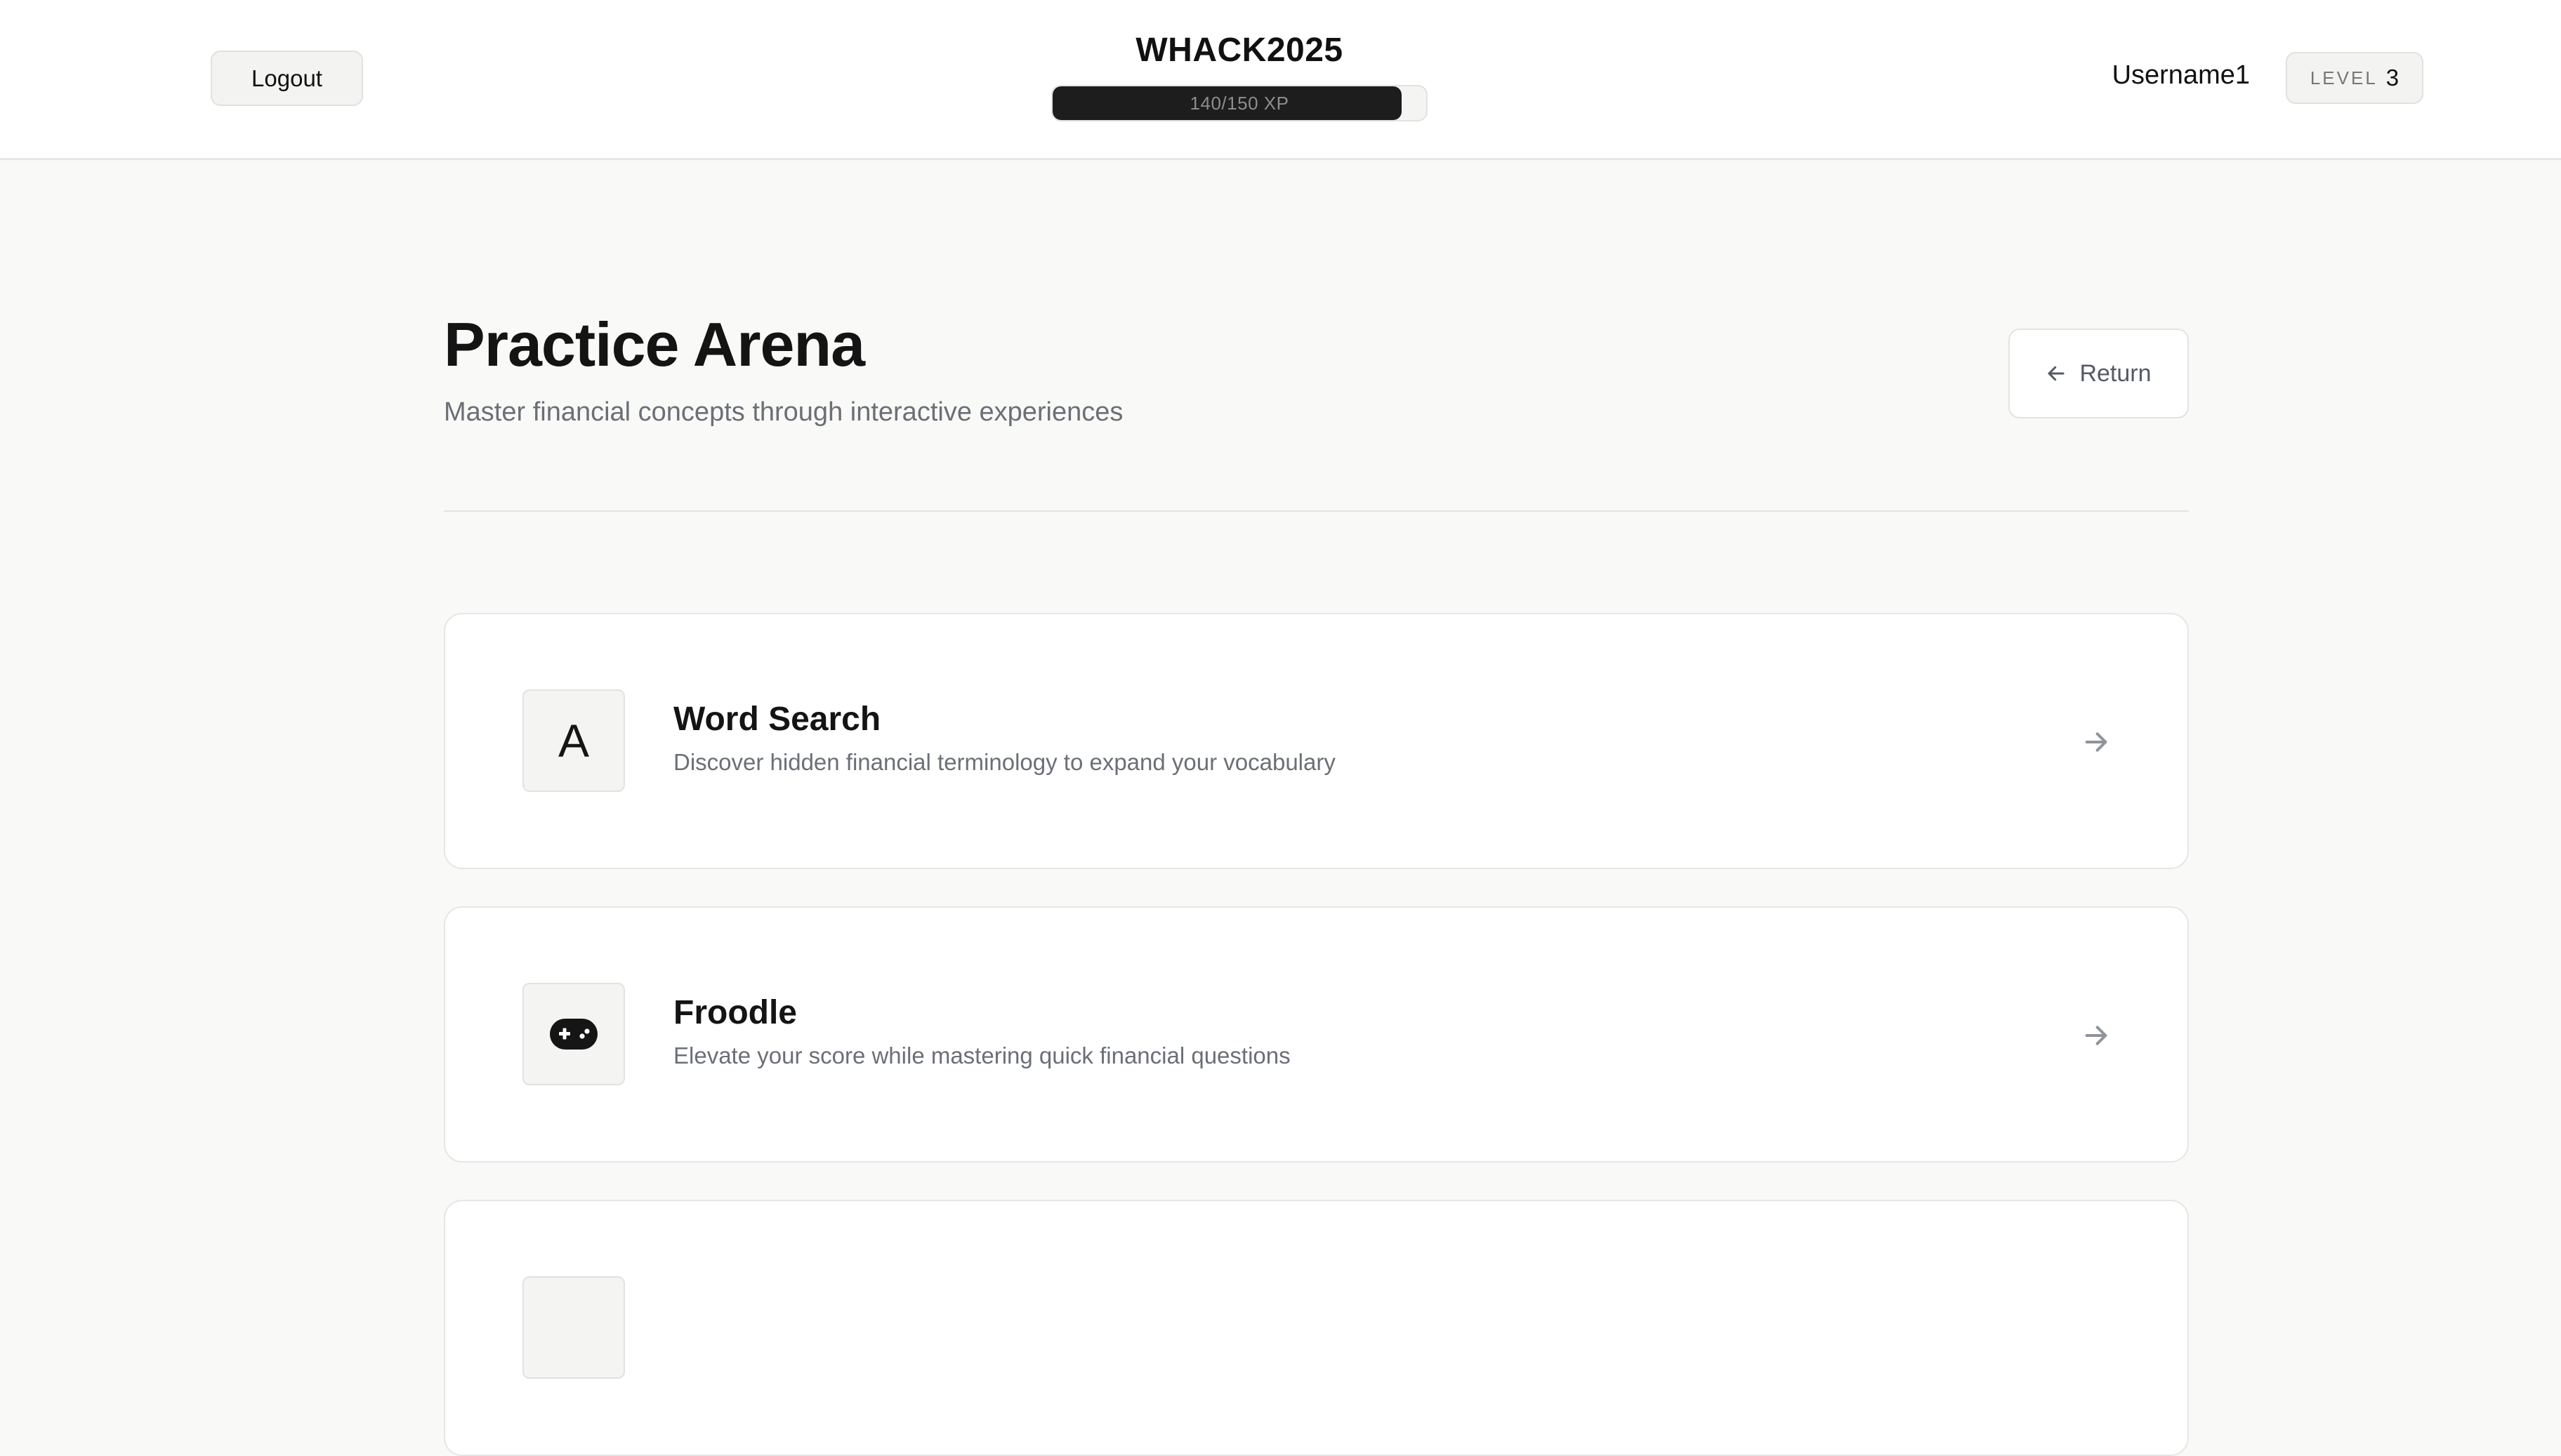  What do you see at coordinates (573, 1327) in the screenshot?
I see `unknown-icon` at bounding box center [573, 1327].